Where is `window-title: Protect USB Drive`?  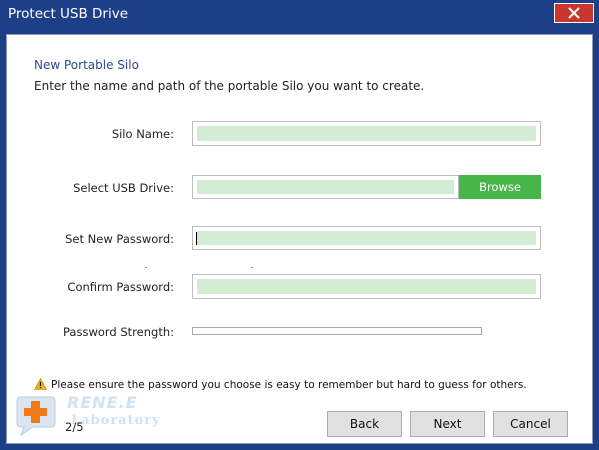 window-title: Protect USB Drive is located at coordinates (68, 14).